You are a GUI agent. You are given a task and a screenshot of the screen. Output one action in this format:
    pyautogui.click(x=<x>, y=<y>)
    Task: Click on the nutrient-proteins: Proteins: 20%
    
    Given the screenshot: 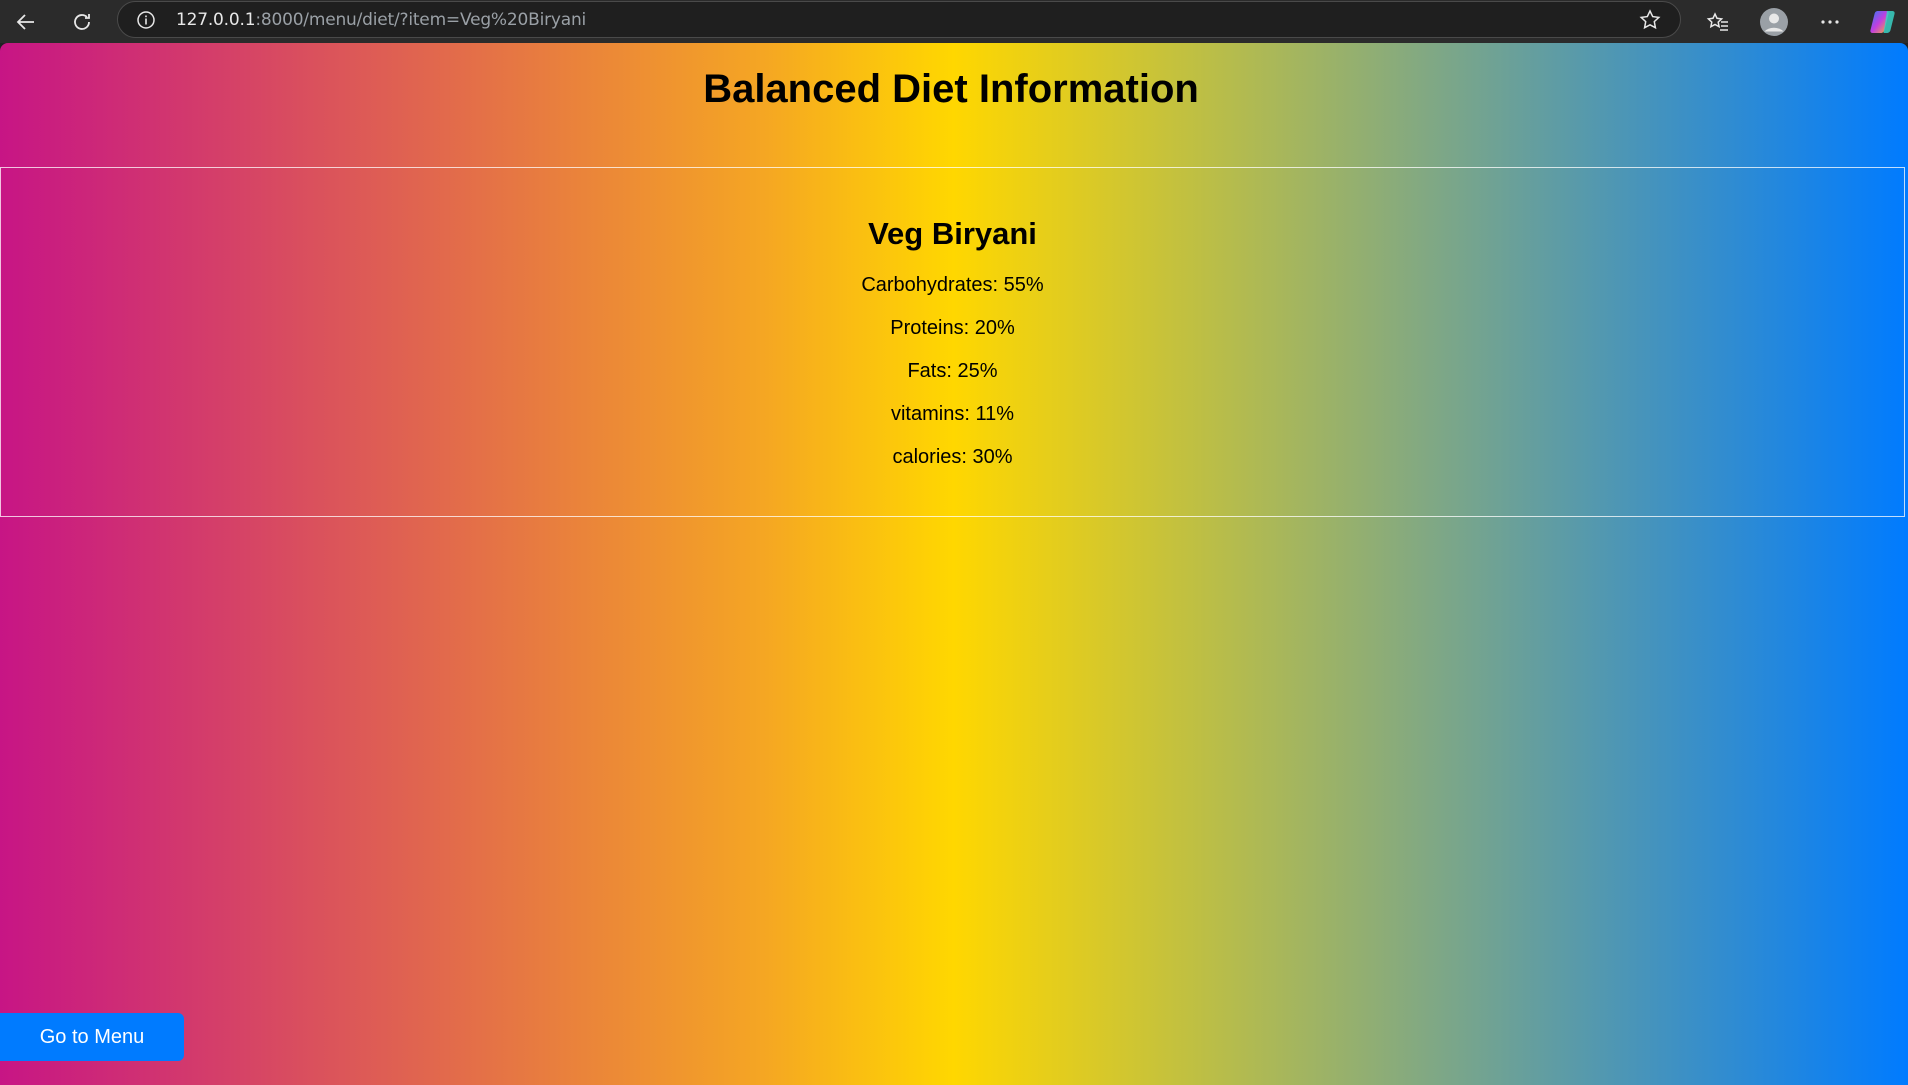 What is the action you would take?
    pyautogui.click(x=952, y=328)
    